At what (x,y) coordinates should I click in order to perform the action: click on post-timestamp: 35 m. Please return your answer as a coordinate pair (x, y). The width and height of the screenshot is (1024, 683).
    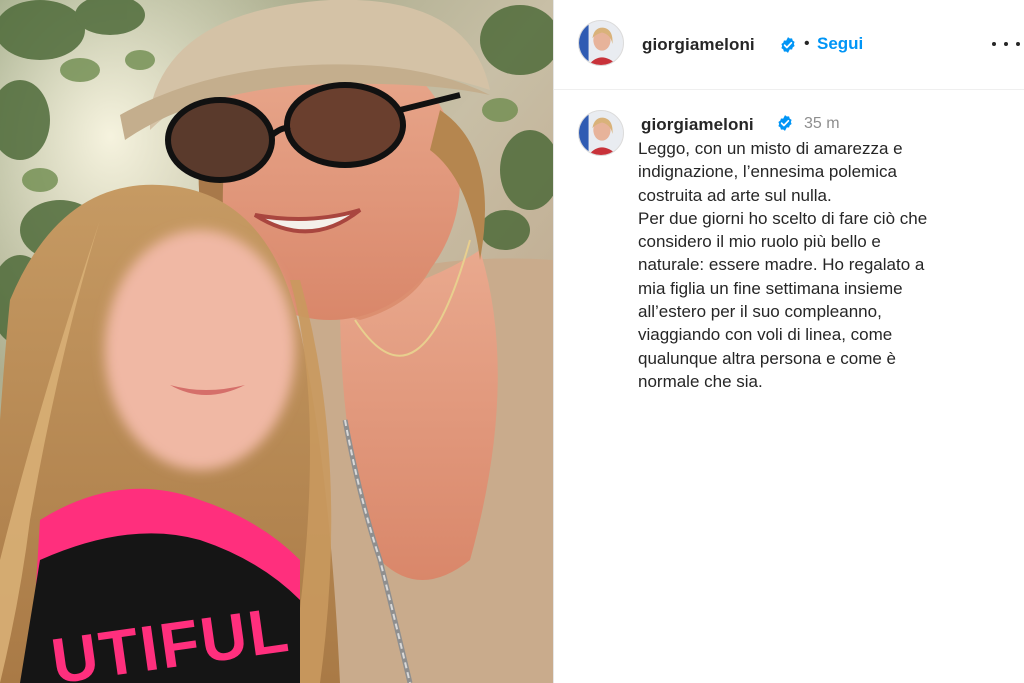
    Looking at the image, I should click on (822, 124).